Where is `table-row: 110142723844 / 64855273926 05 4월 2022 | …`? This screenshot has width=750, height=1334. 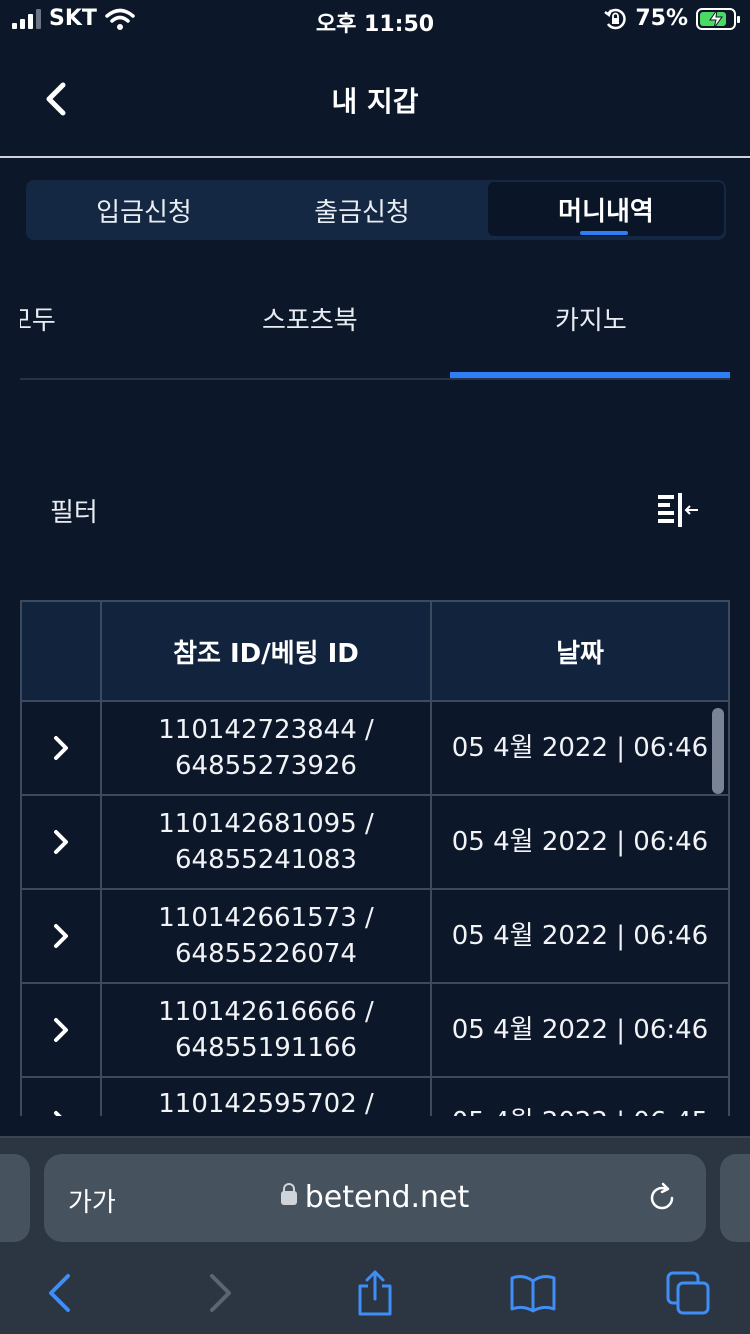
table-row: 110142723844 / 64855273926 05 4월 2022 | … is located at coordinates (375, 749).